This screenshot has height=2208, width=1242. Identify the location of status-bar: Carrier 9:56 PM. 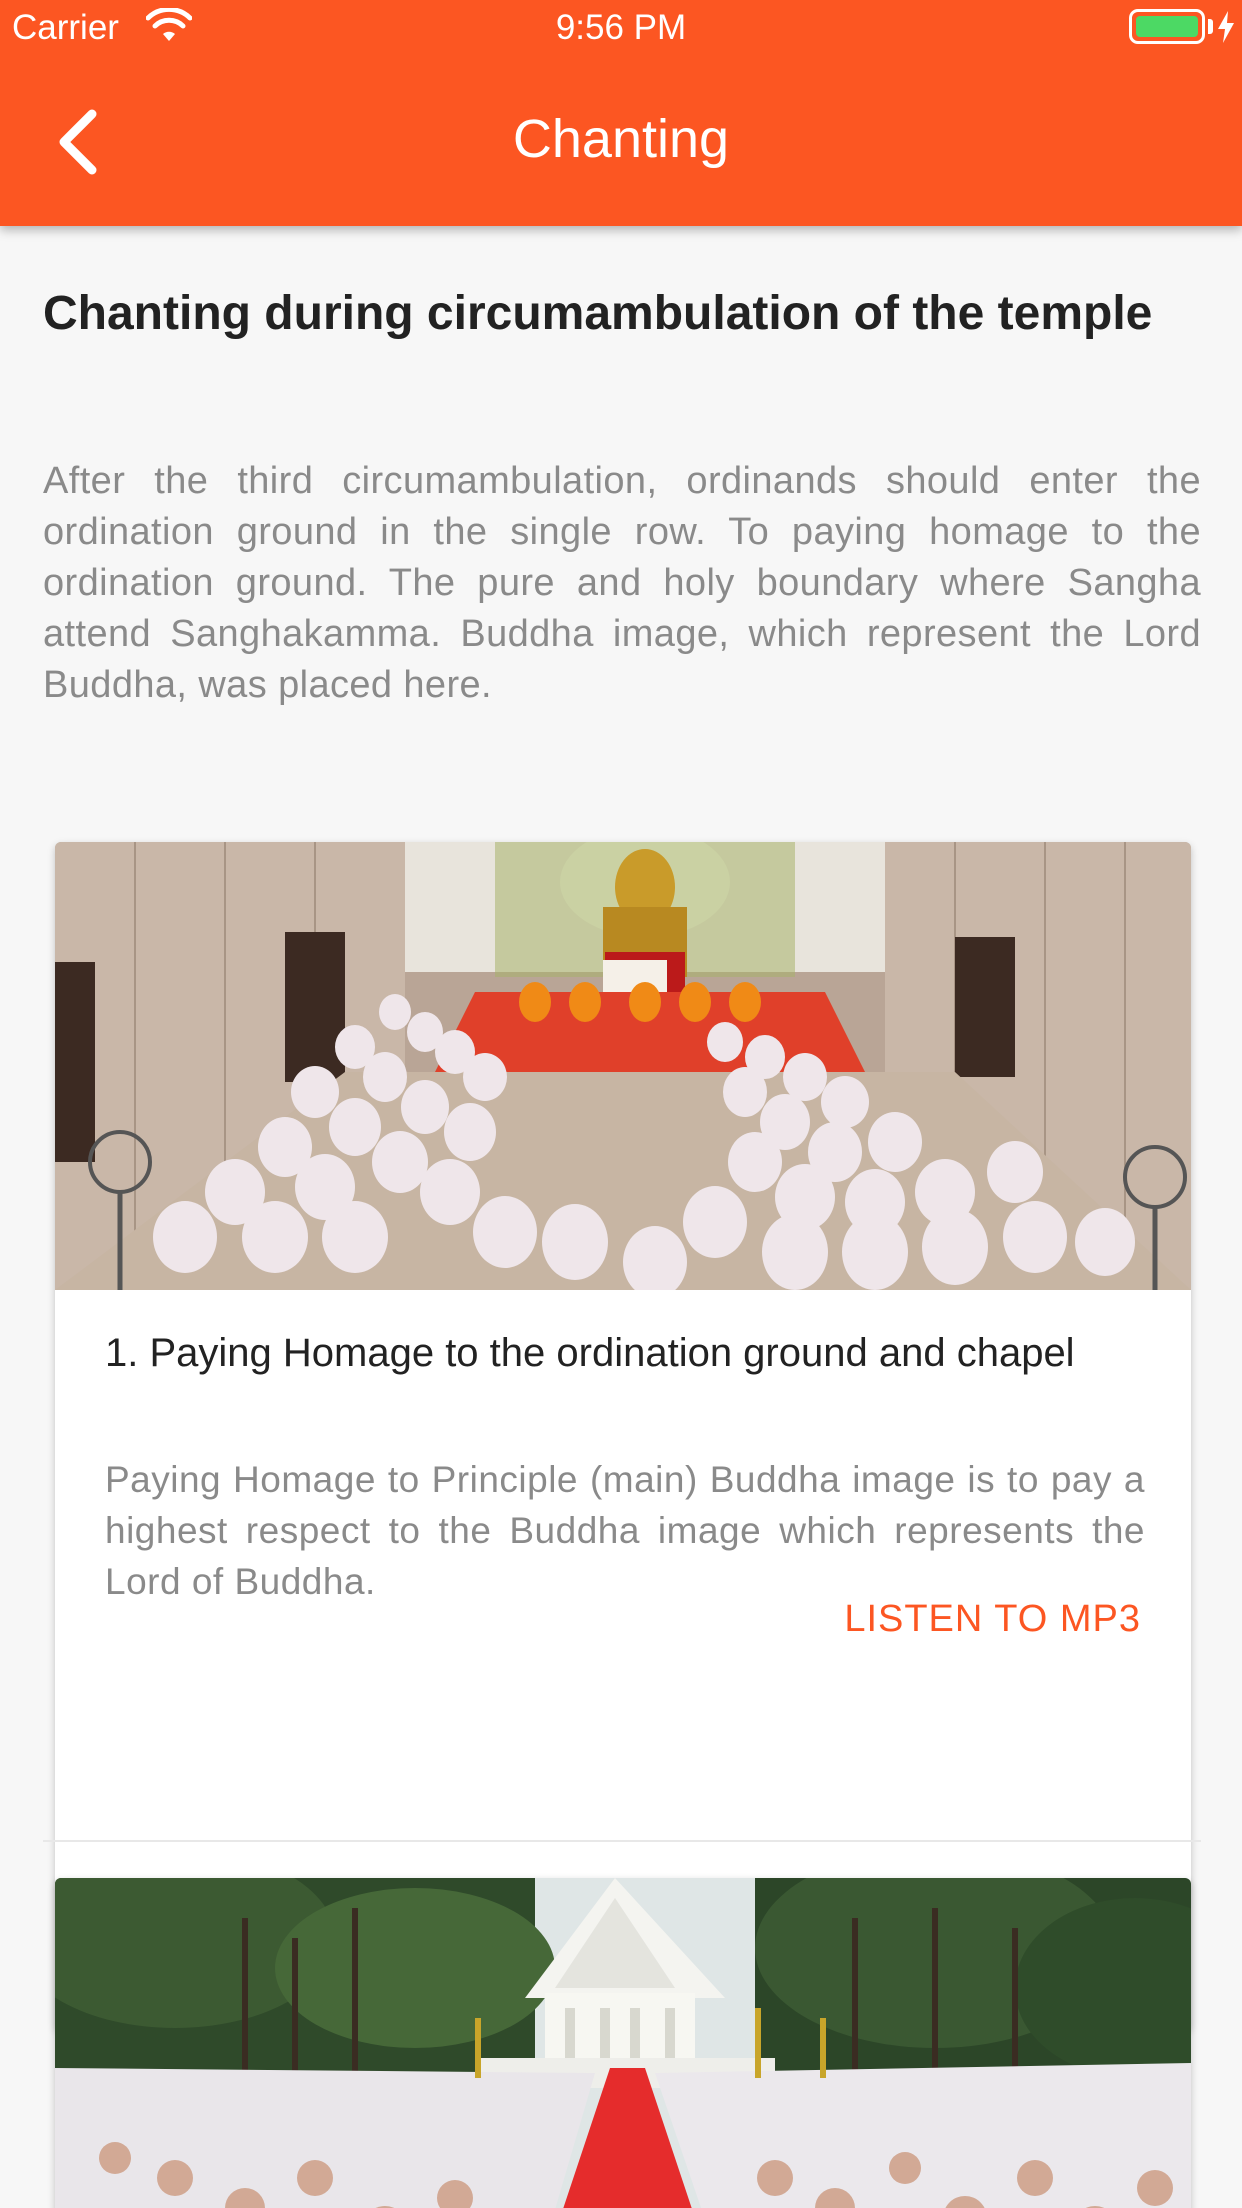
(621, 28).